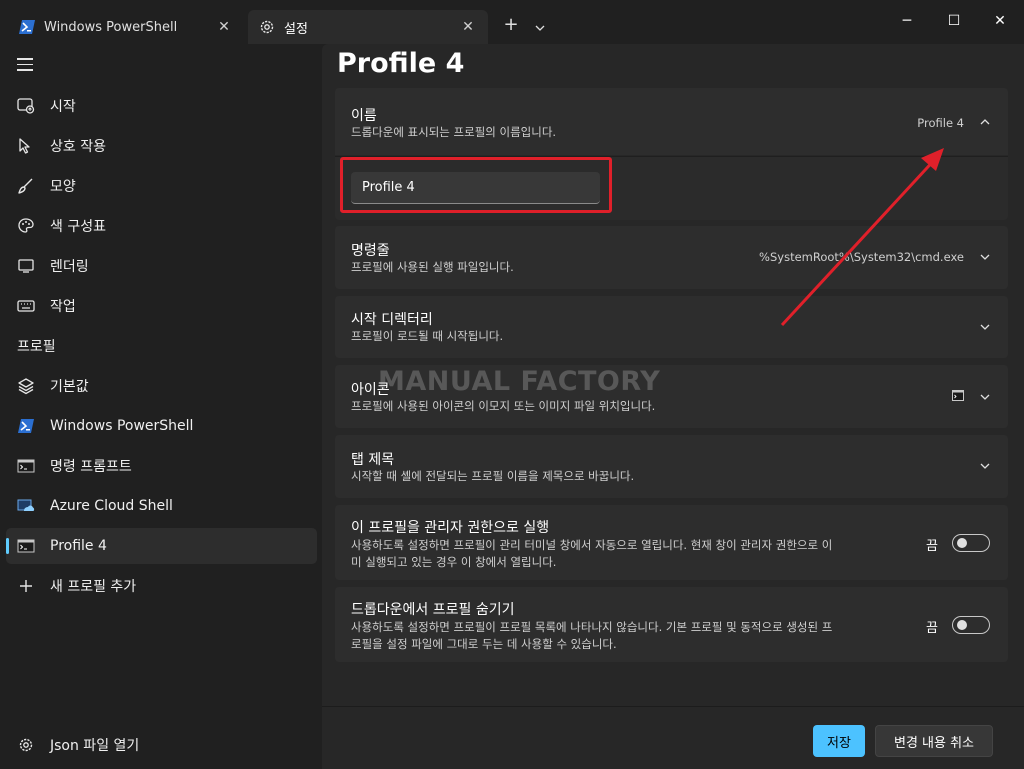 Image resolution: width=1024 pixels, height=769 pixels. What do you see at coordinates (91, 467) in the screenshot?
I see `sidebar-item-label: 명령 프롬프트` at bounding box center [91, 467].